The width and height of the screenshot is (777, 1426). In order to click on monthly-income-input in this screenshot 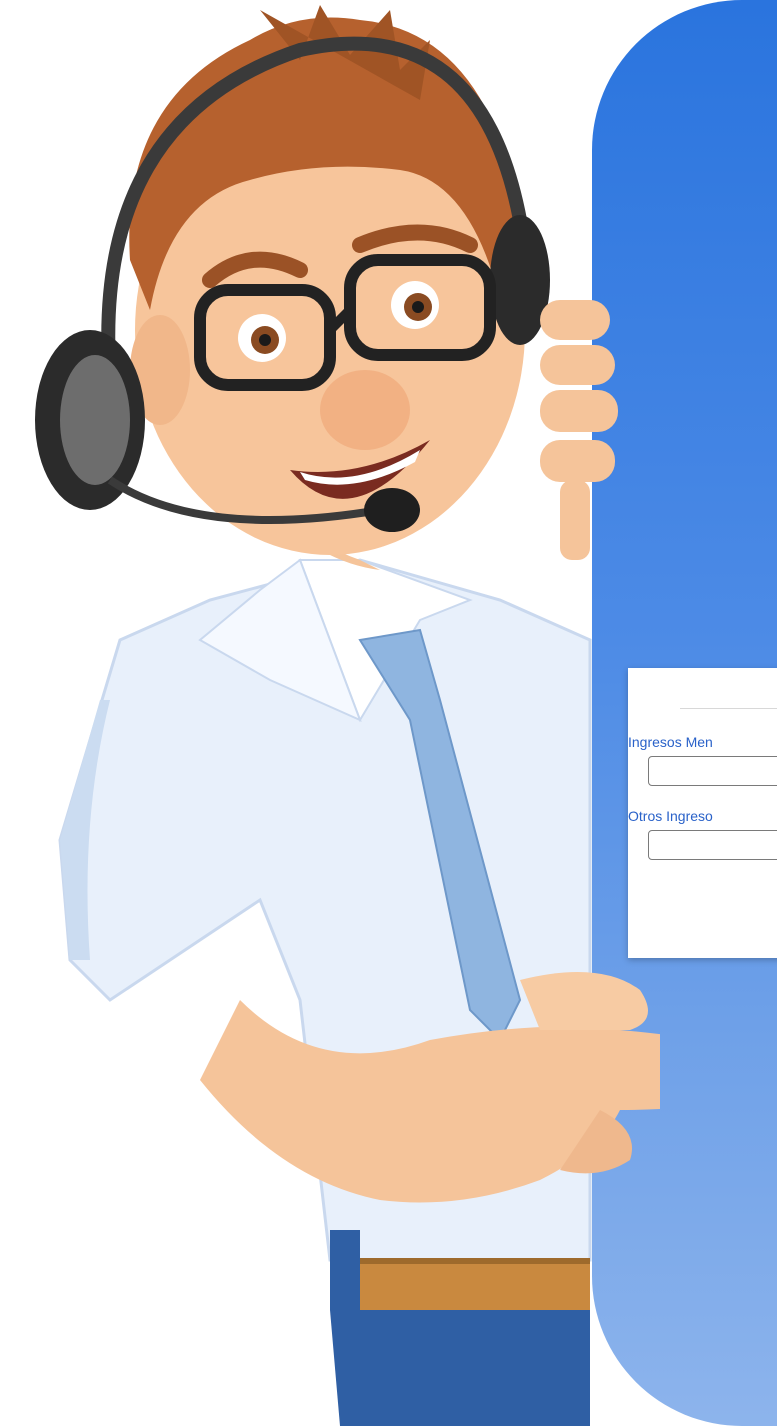, I will do `click(712, 771)`.